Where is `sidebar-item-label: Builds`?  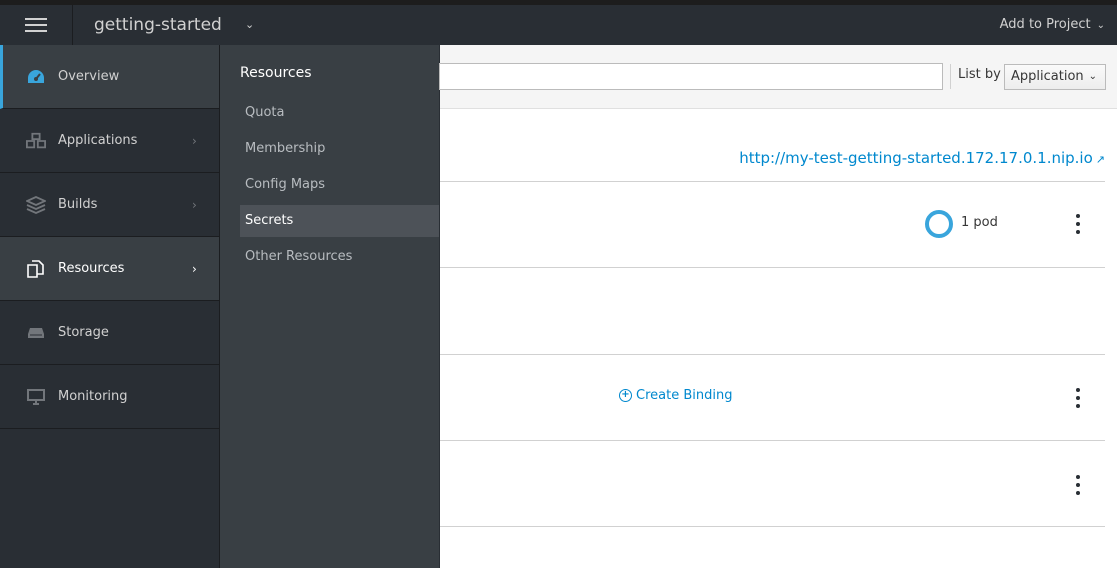
sidebar-item-label: Builds is located at coordinates (78, 204).